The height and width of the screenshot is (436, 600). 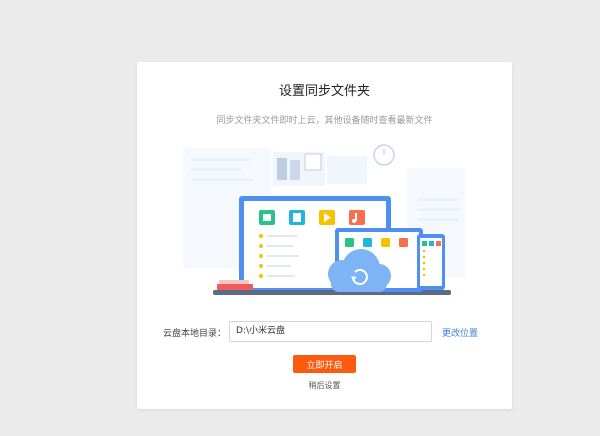 I want to click on frame-icon, so click(x=313, y=162).